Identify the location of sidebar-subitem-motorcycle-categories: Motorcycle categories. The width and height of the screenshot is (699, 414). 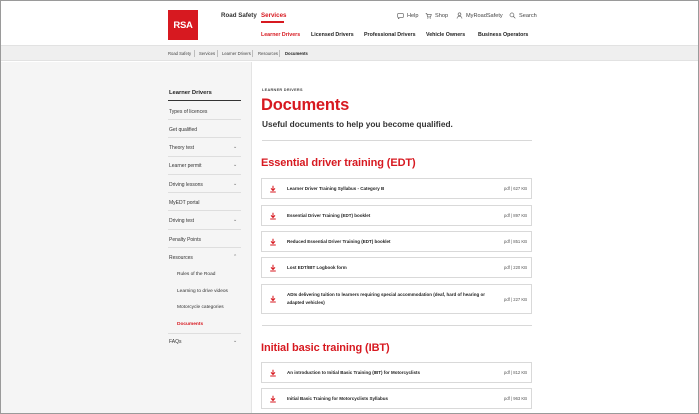
(200, 307).